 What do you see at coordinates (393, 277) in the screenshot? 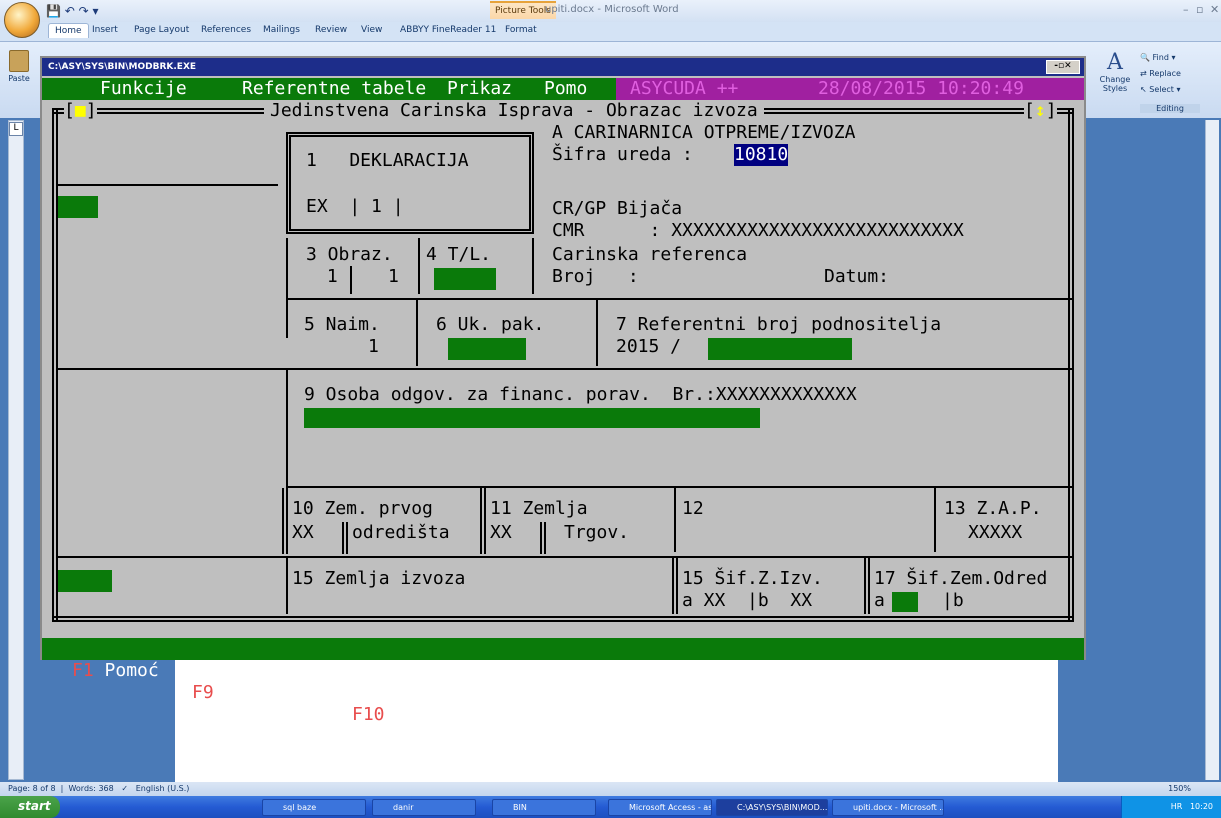
I see `box3-value-2: 1` at bounding box center [393, 277].